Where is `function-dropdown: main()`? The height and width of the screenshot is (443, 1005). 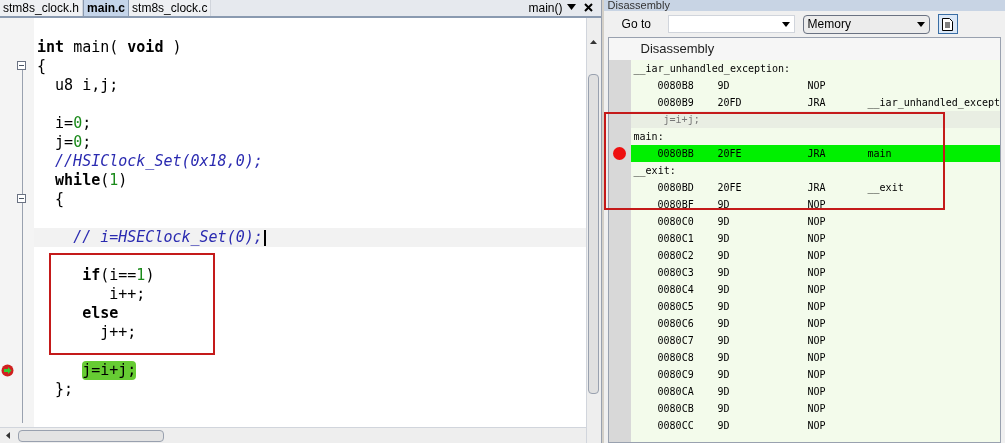 function-dropdown: main() is located at coordinates (545, 8).